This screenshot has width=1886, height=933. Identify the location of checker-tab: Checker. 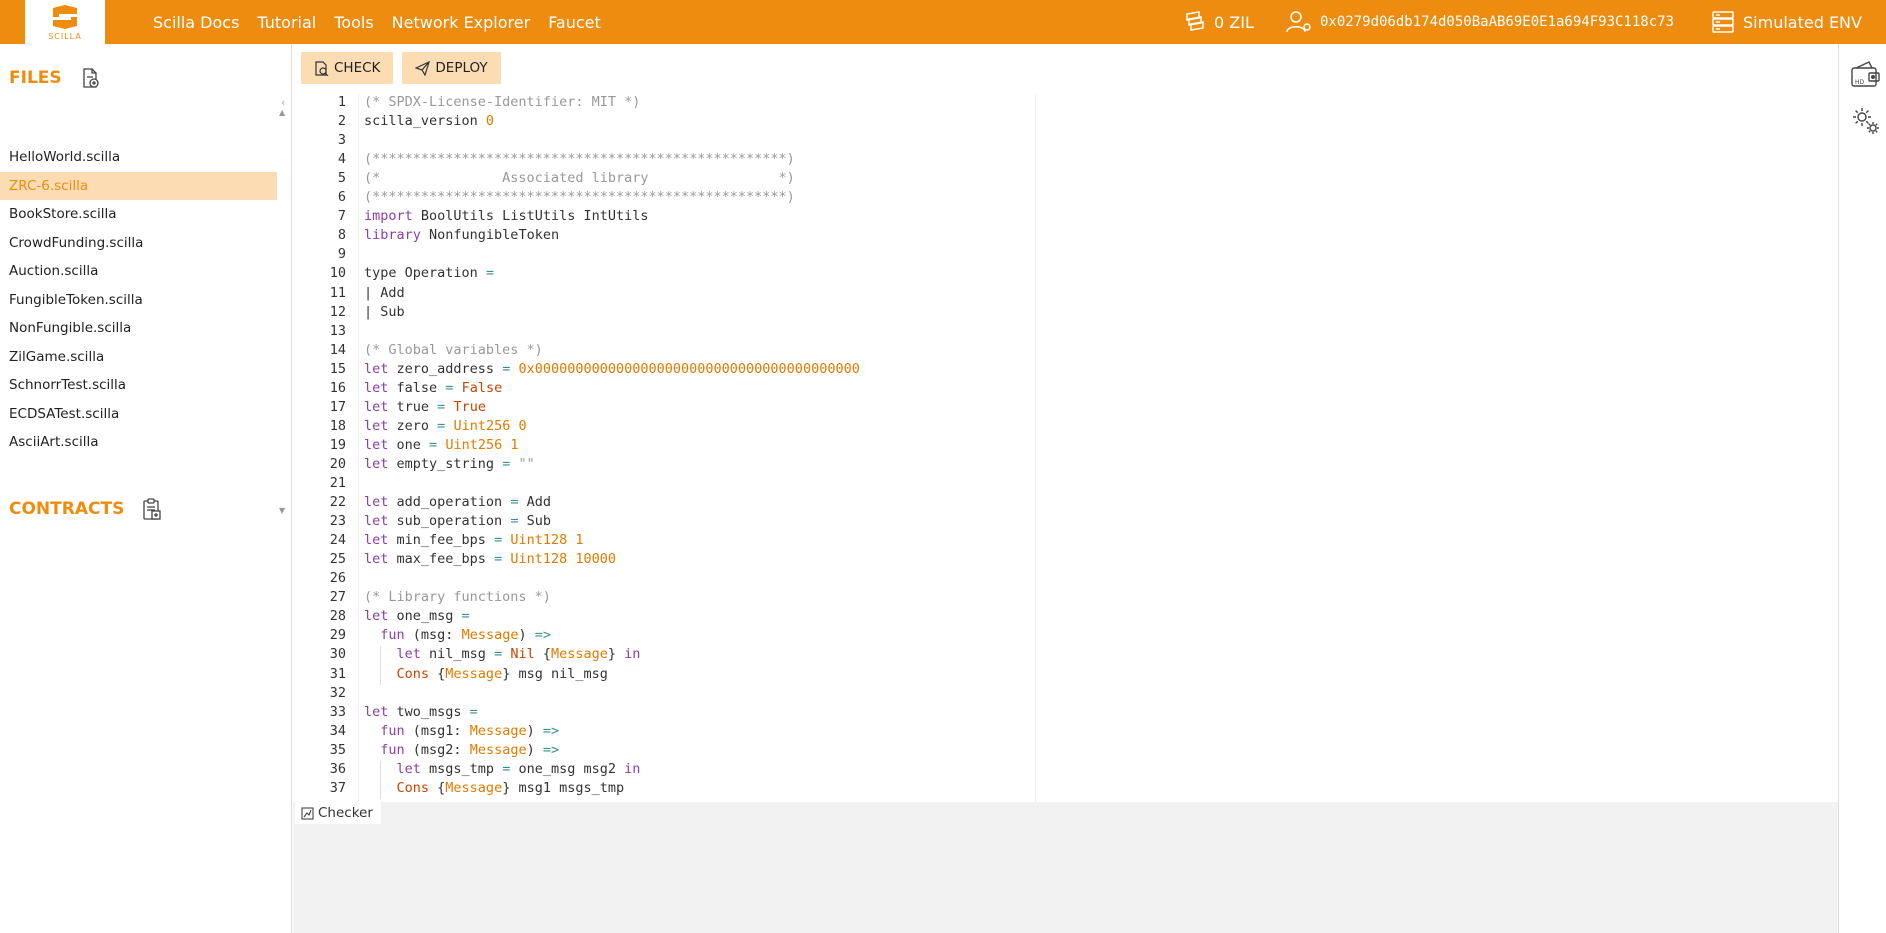
(338, 813).